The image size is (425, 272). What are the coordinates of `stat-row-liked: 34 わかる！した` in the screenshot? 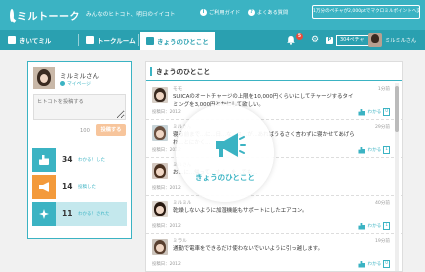 It's located at (79, 160).